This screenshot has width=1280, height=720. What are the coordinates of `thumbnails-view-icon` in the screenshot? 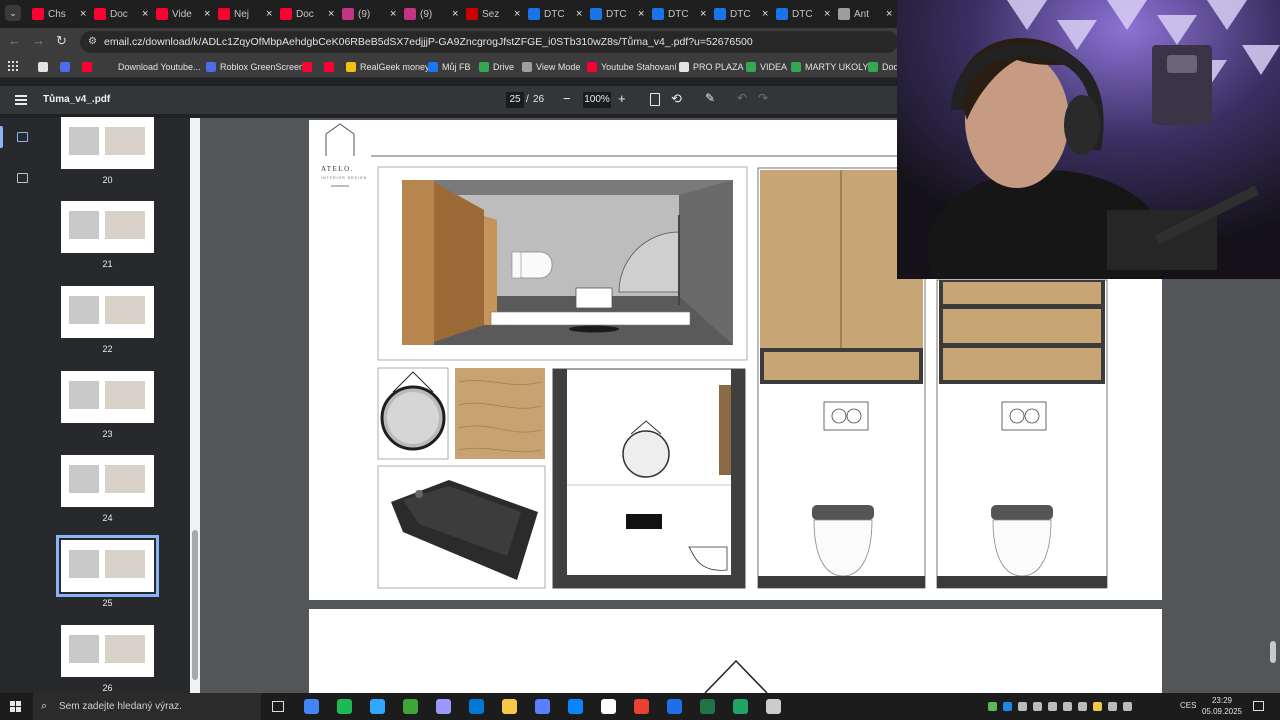 It's located at (22, 137).